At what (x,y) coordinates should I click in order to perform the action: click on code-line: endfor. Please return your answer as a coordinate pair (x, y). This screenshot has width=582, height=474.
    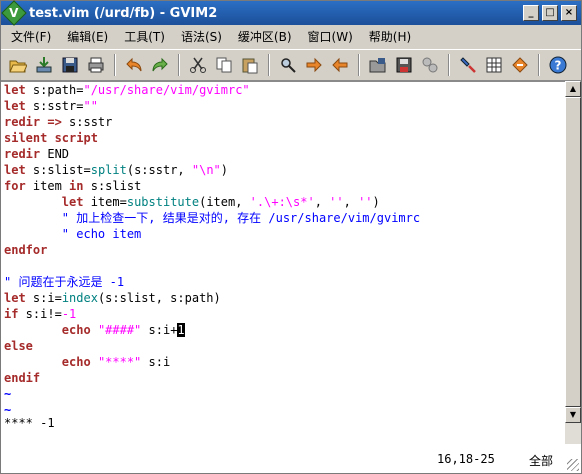
    Looking at the image, I should click on (26, 250).